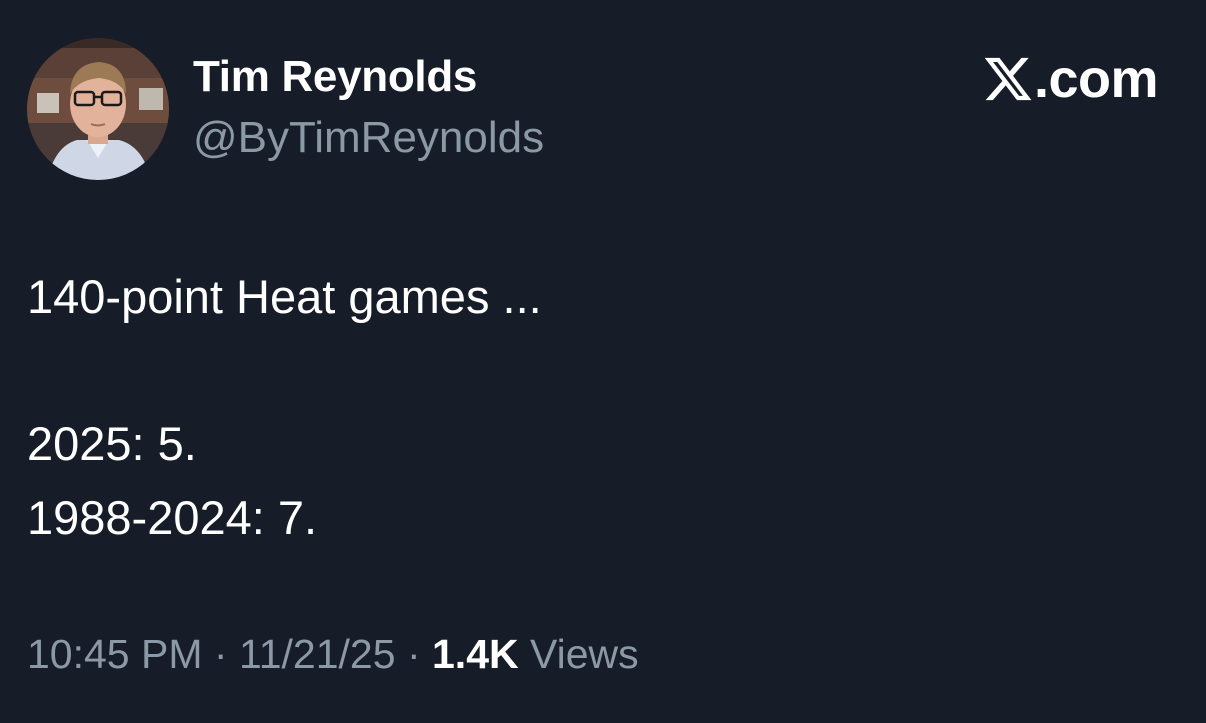  Describe the element at coordinates (317, 654) in the screenshot. I see `tweet-date: 11/21/25` at that location.